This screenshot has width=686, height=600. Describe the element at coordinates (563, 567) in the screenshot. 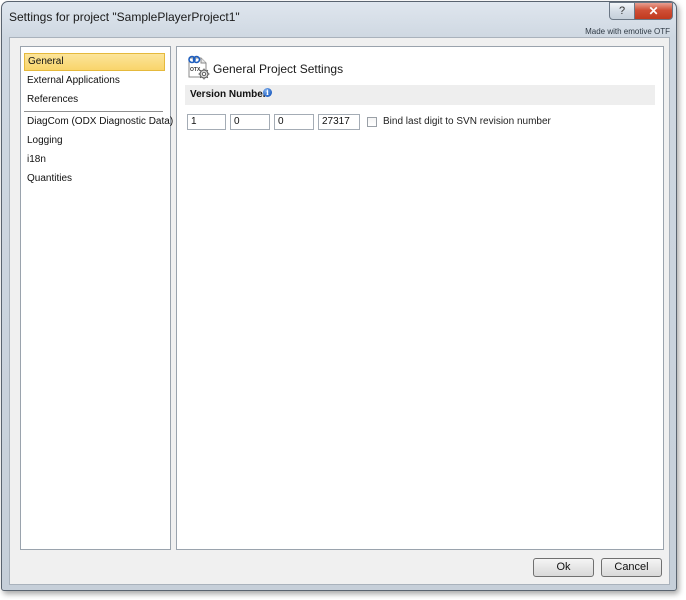

I see `ok-button: Ok` at that location.